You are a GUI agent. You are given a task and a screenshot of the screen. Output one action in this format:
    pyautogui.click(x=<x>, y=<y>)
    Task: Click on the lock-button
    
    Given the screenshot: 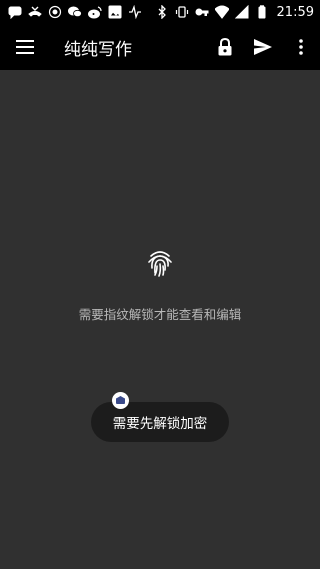 What is the action you would take?
    pyautogui.click(x=225, y=47)
    